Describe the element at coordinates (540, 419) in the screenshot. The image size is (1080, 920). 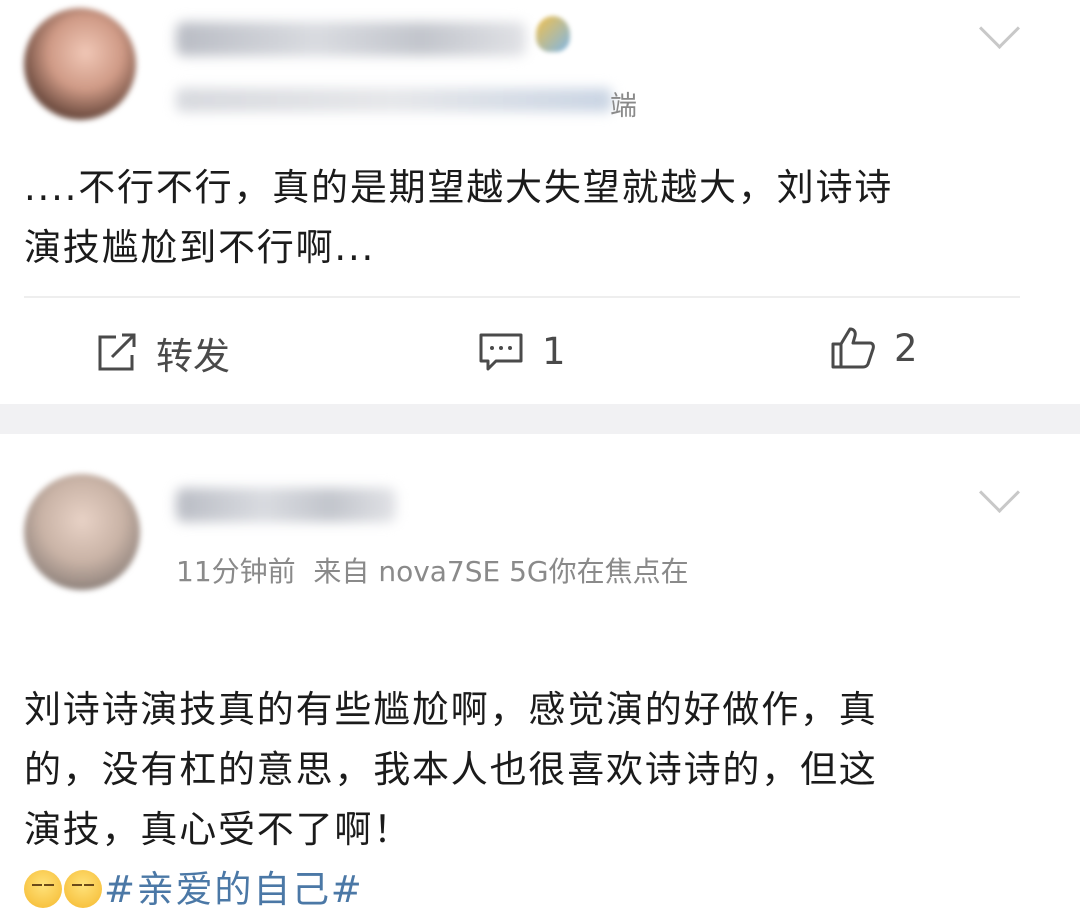
I see `feed-separator` at that location.